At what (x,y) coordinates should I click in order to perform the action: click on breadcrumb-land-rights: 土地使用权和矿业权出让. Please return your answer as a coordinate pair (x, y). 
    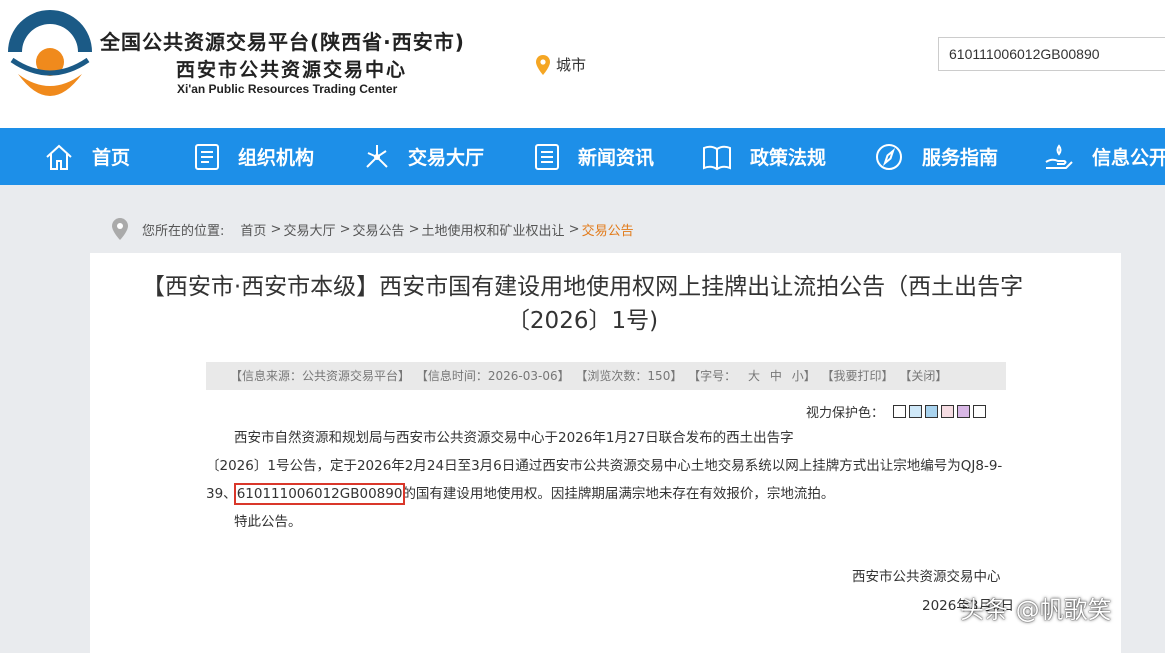
    Looking at the image, I should click on (493, 229).